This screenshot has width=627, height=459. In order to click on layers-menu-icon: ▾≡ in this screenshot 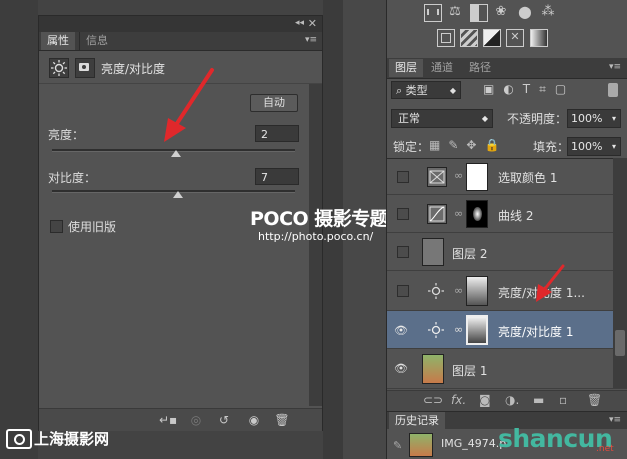, I will do `click(615, 67)`.